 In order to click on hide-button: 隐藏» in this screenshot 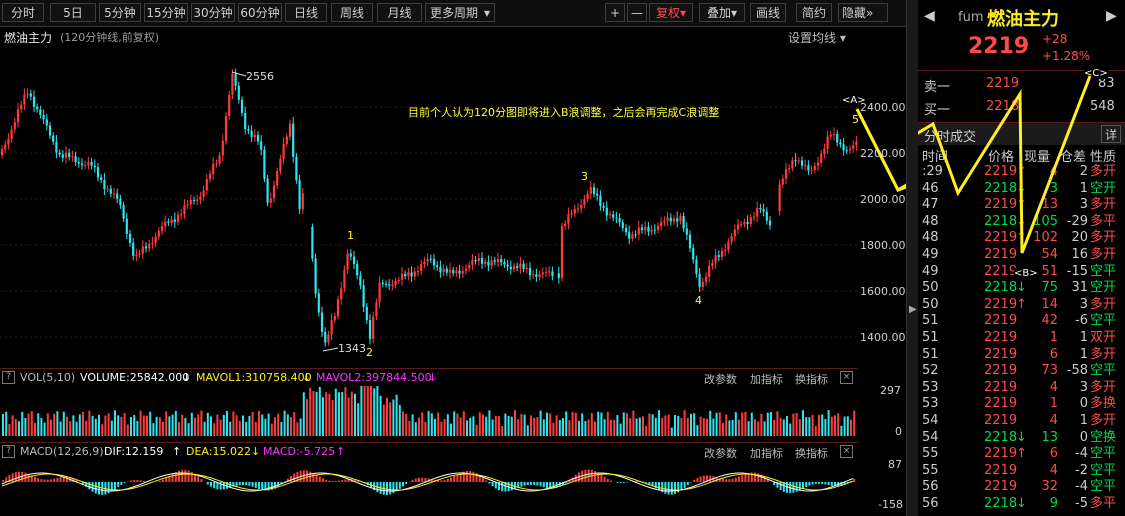, I will do `click(863, 12)`.